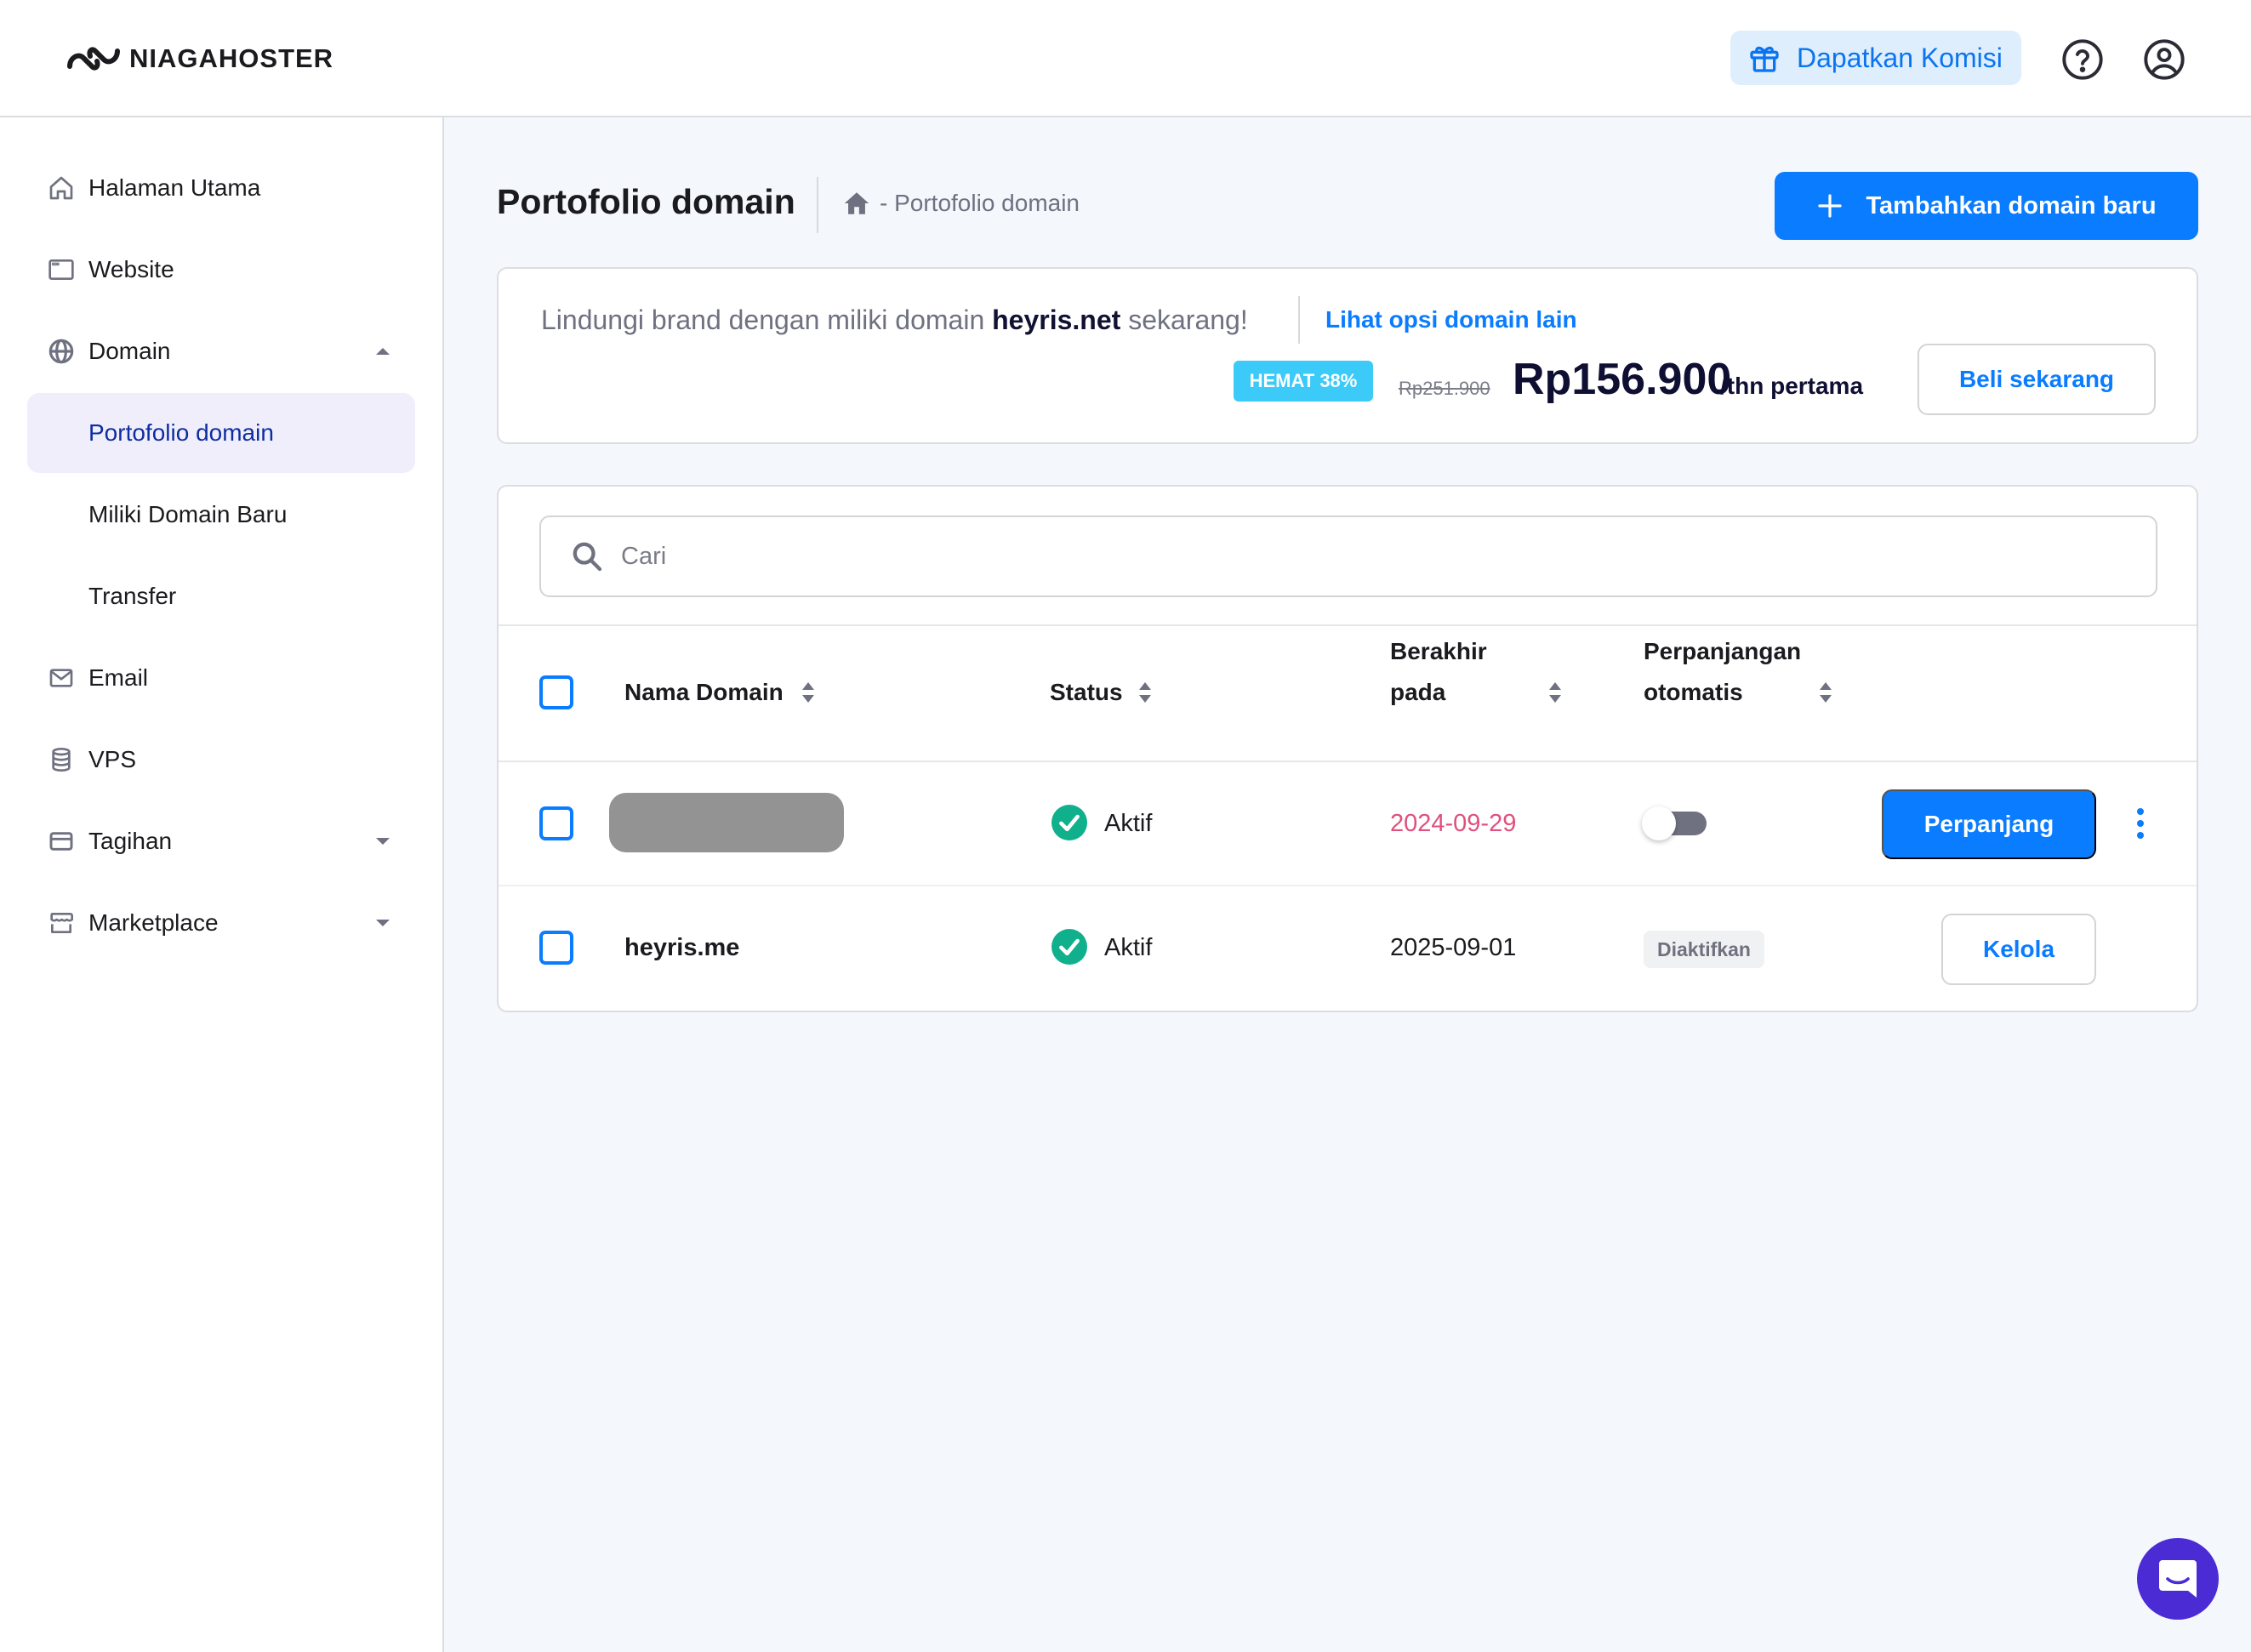 This screenshot has height=1652, width=2251. I want to click on promo-text-before: Lindungi brand dengan miliki domain, so click(767, 320).